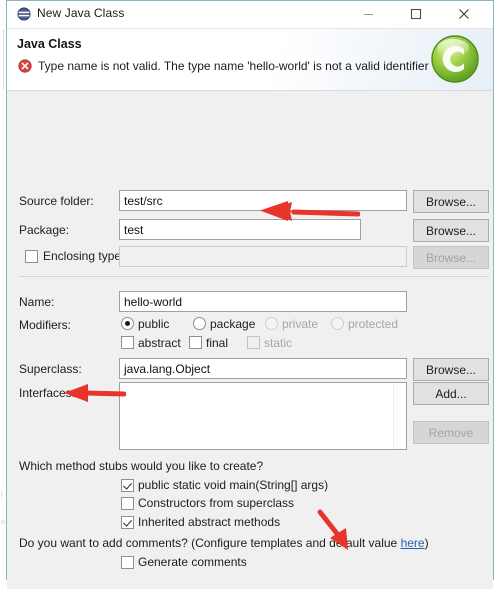 Image resolution: width=500 pixels, height=589 pixels. What do you see at coordinates (37, 302) in the screenshot?
I see `name-label: Name:` at bounding box center [37, 302].